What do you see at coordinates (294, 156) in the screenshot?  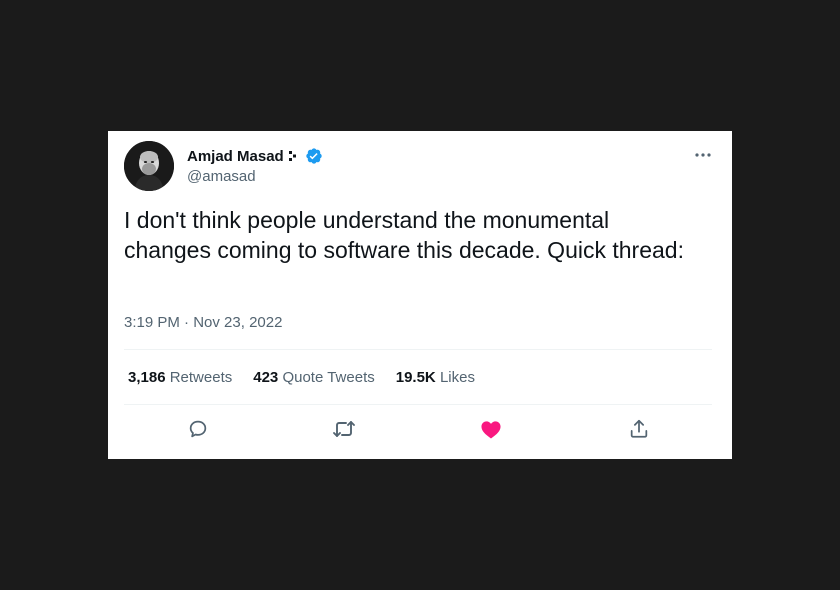 I see `replit-logo-icon` at bounding box center [294, 156].